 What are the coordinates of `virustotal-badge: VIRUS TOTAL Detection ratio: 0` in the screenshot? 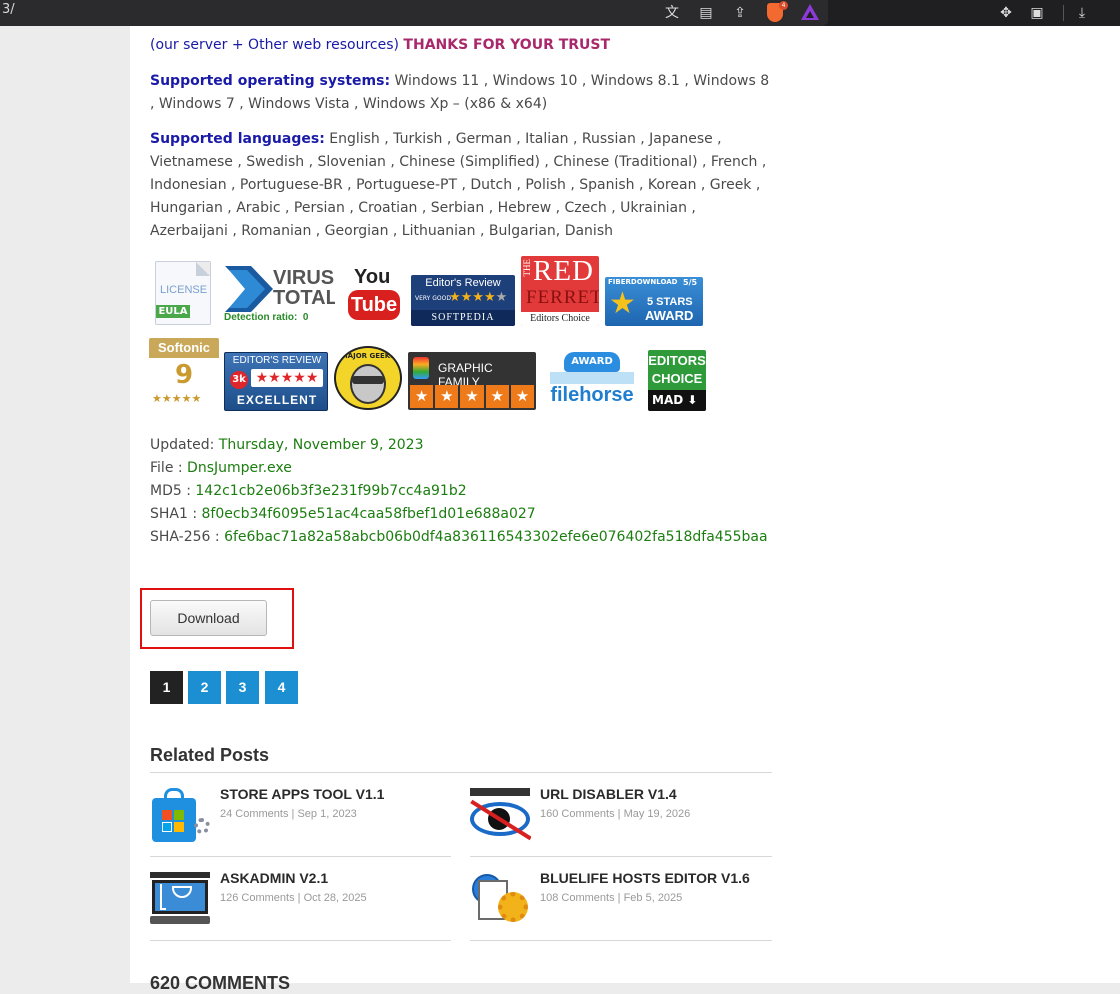 It's located at (279, 295).